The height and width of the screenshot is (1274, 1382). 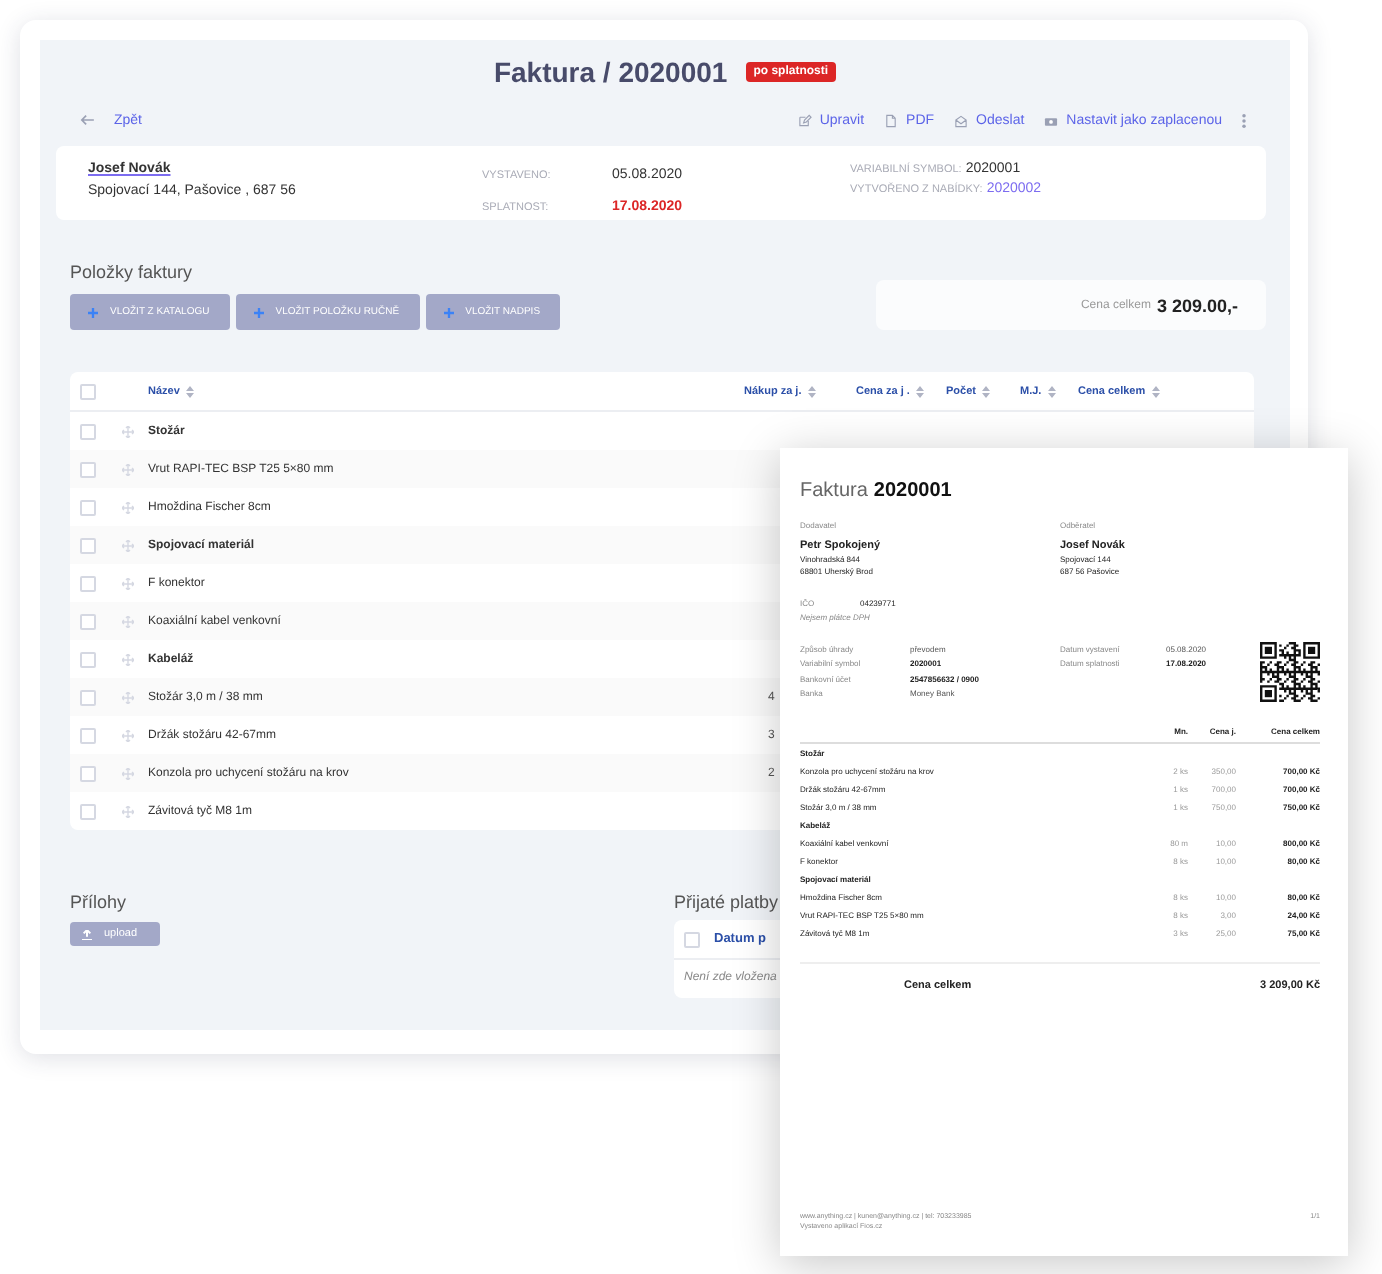 I want to click on section-title: Položky faktury, so click(x=131, y=272).